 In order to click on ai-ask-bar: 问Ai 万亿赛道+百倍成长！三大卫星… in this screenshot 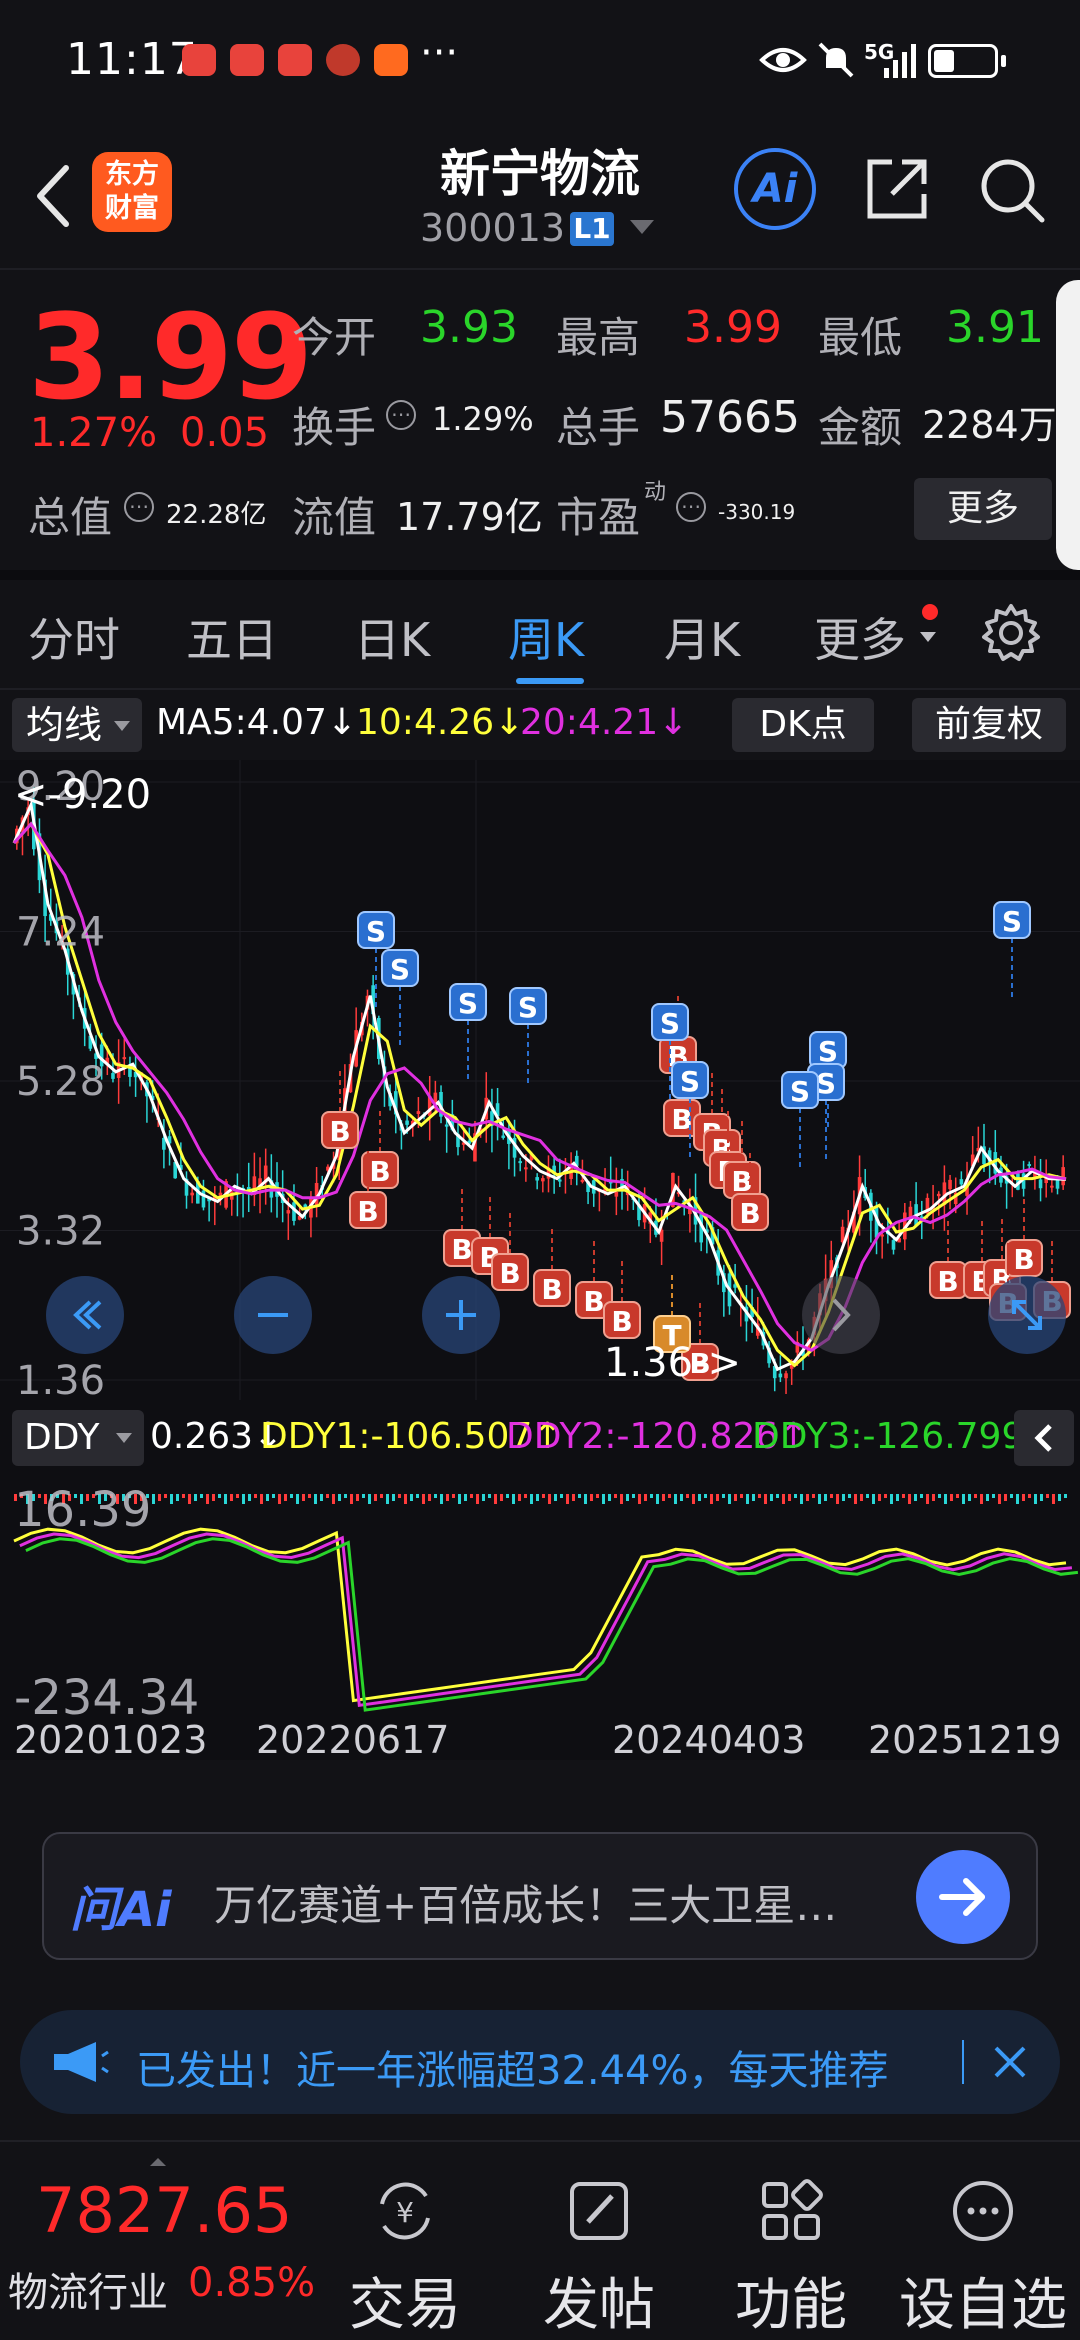, I will do `click(540, 1896)`.